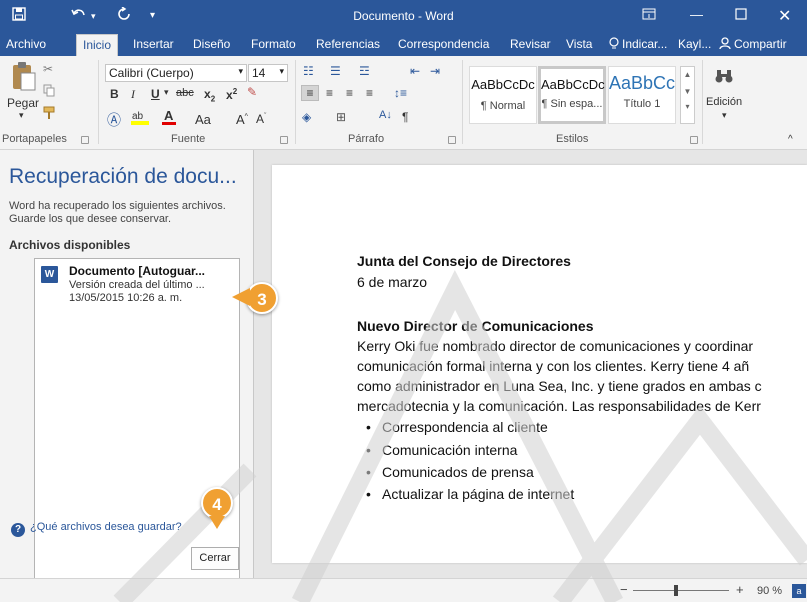 The height and width of the screenshot is (602, 807). Describe the element at coordinates (49, 92) in the screenshot. I see `copy-icon` at that location.